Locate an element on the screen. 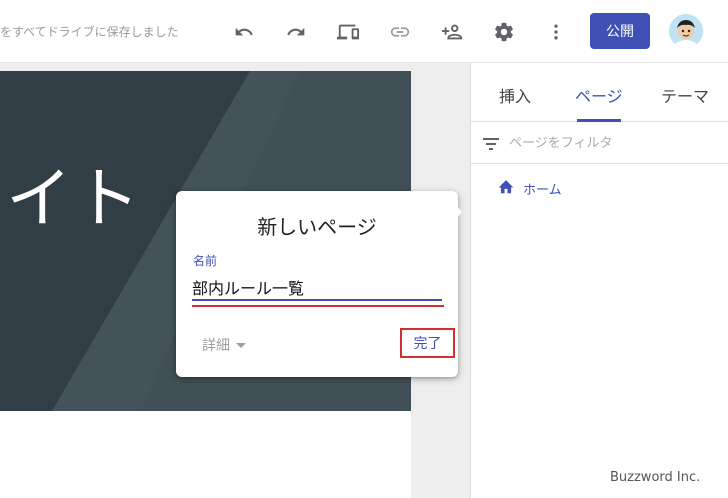 The image size is (728, 498). undo-icon is located at coordinates (244, 32).